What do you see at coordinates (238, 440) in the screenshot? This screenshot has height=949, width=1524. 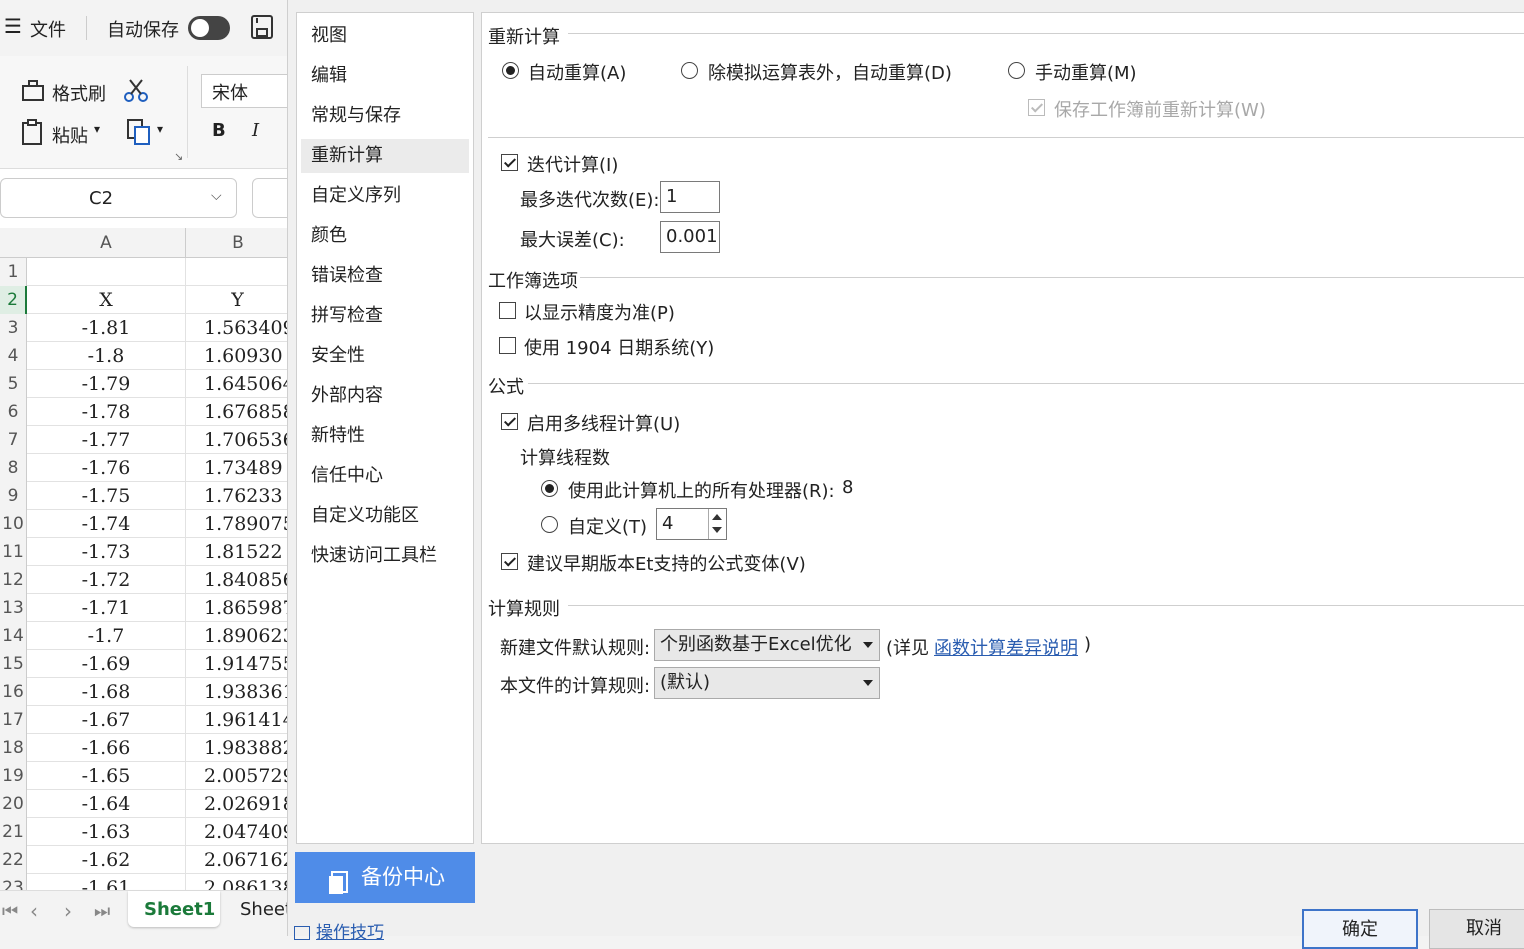 I see `cell-b: 1.706536` at bounding box center [238, 440].